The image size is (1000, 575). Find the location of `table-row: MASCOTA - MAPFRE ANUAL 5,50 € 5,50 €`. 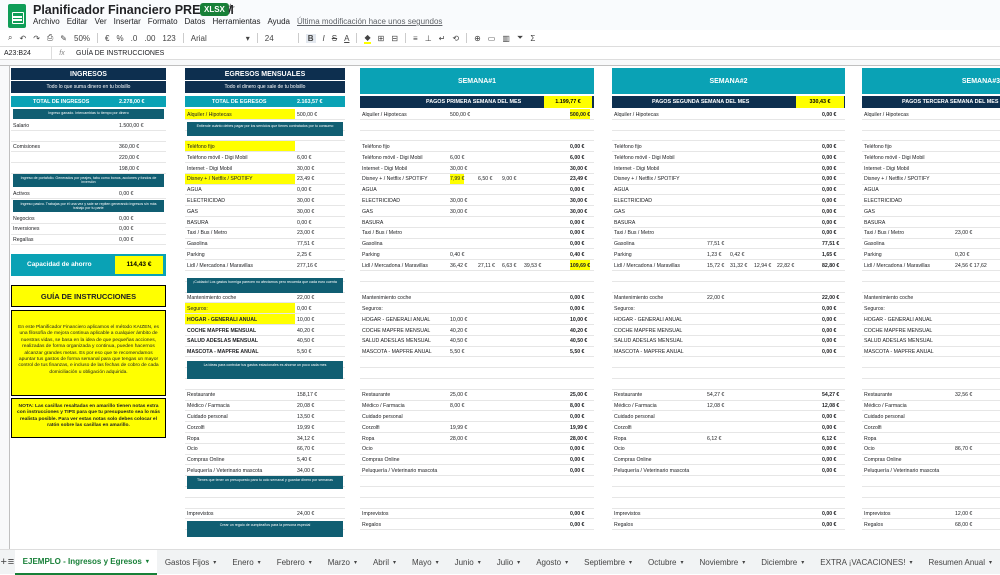

table-row: MASCOTA - MAPFRE ANUAL 5,50 € 5,50 € is located at coordinates (477, 352).